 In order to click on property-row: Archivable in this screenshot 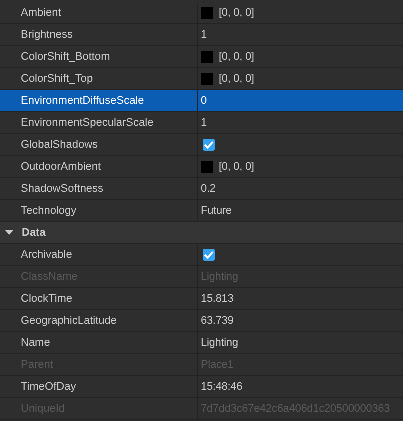, I will do `click(201, 255)`.